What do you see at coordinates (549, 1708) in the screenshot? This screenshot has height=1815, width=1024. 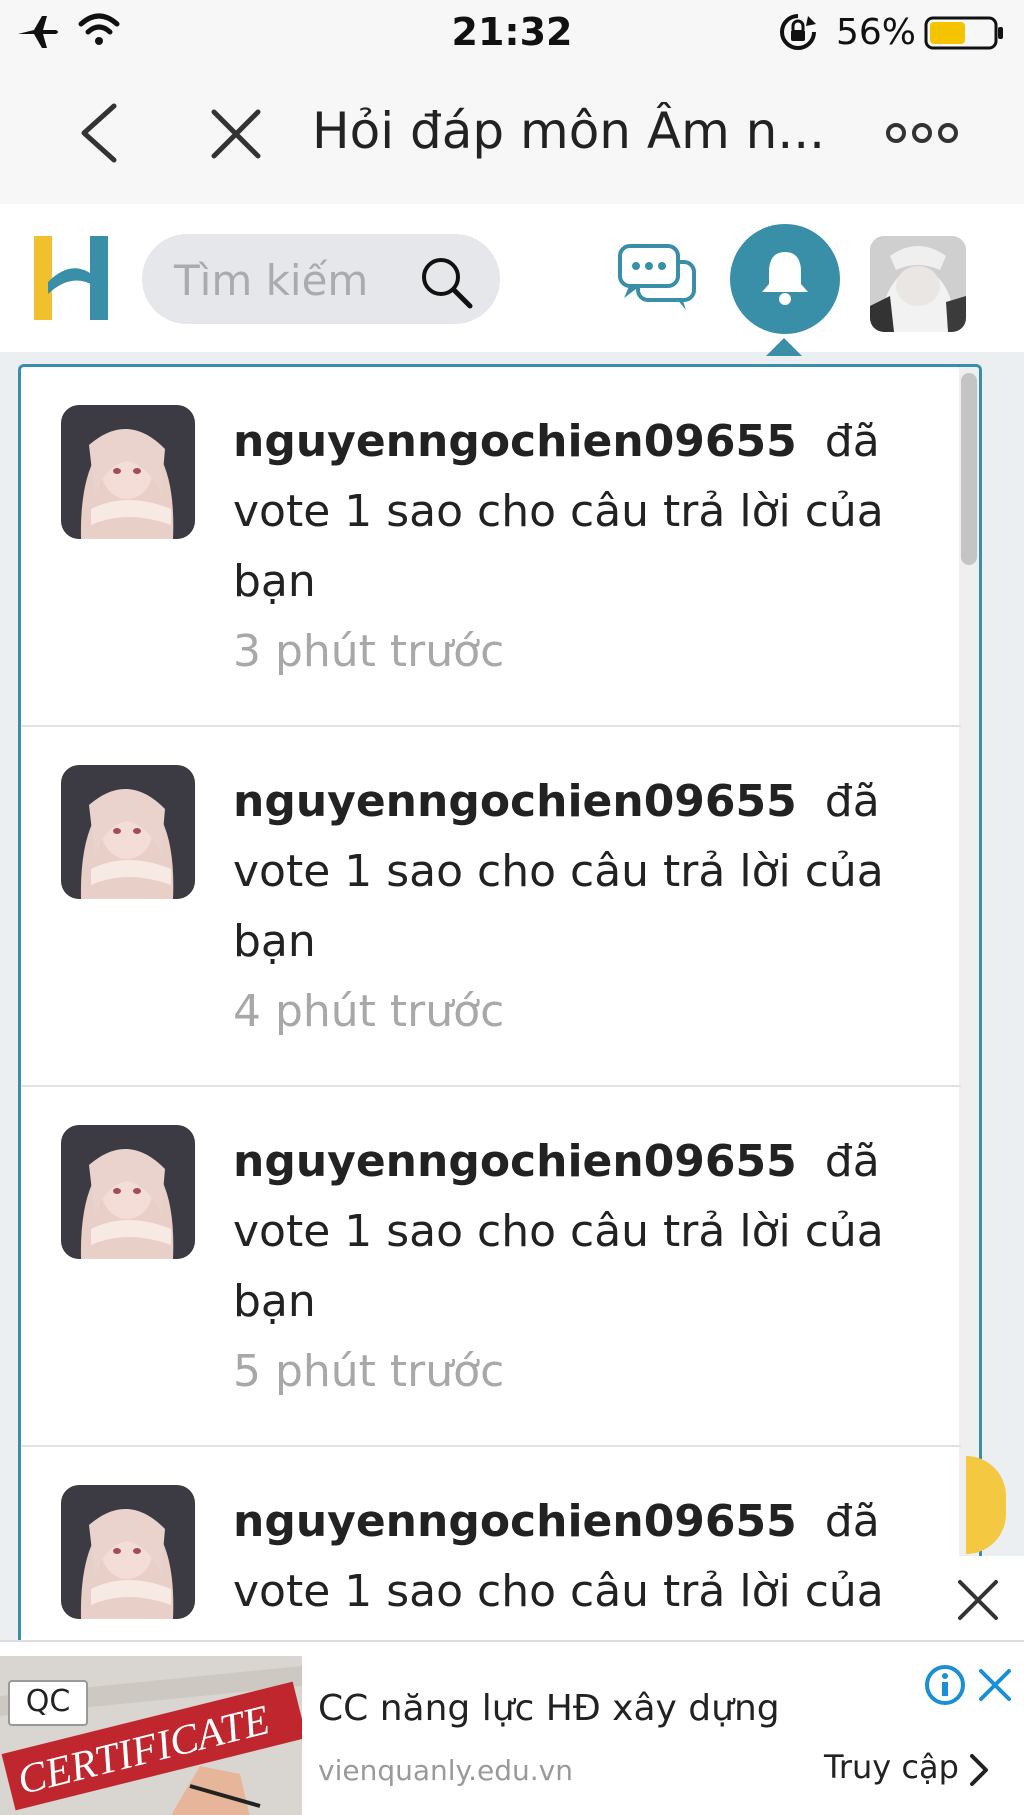 I see `ad-title: CC năng lực HĐ xây dựng` at bounding box center [549, 1708].